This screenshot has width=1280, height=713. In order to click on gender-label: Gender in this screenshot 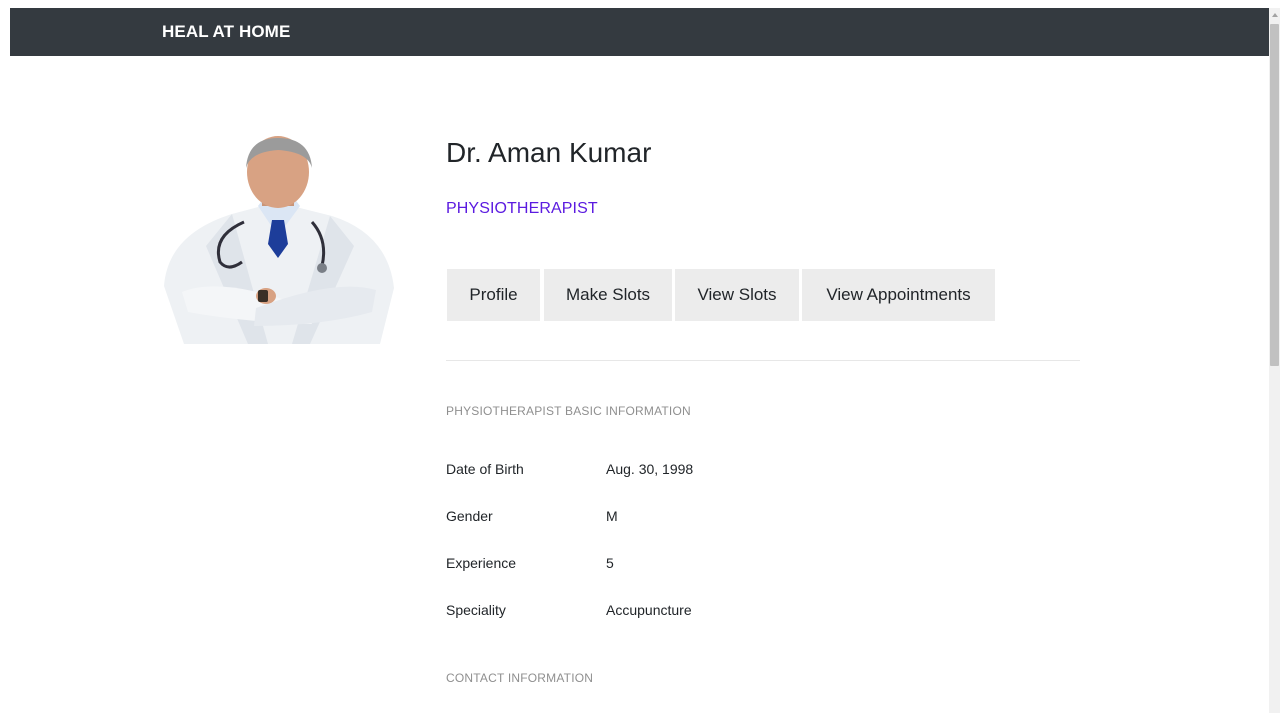, I will do `click(469, 516)`.